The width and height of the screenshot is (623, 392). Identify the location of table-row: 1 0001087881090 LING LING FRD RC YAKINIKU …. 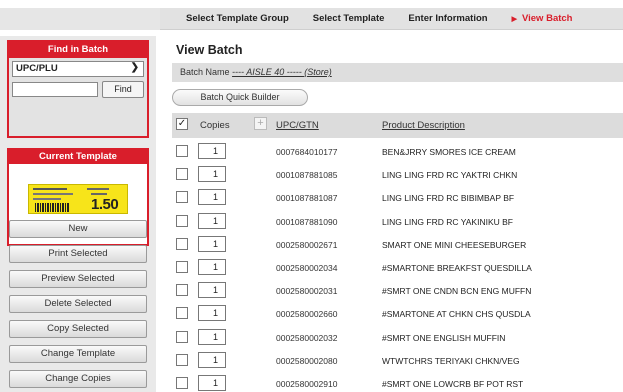
(397, 222).